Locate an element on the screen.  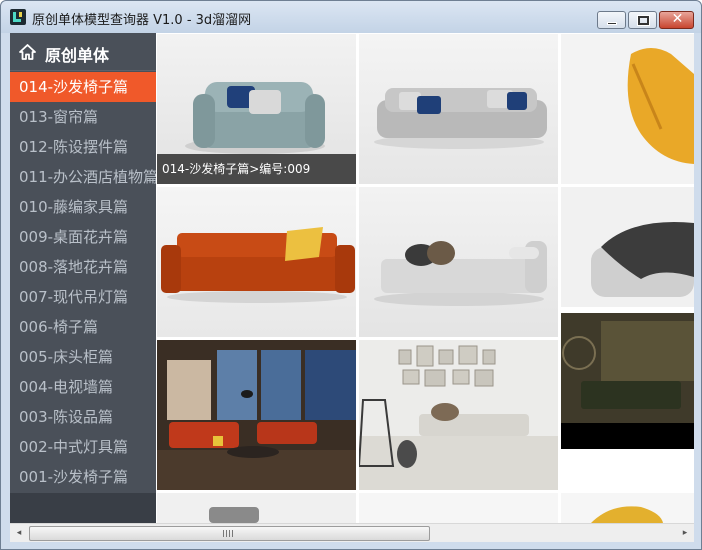
thumbnail-row4-col3 is located at coordinates (627, 508).